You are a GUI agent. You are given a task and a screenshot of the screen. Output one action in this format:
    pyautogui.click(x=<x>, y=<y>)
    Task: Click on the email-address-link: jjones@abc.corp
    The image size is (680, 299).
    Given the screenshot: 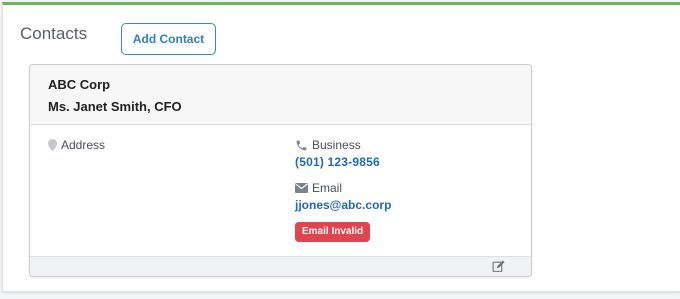 What is the action you would take?
    pyautogui.click(x=343, y=205)
    